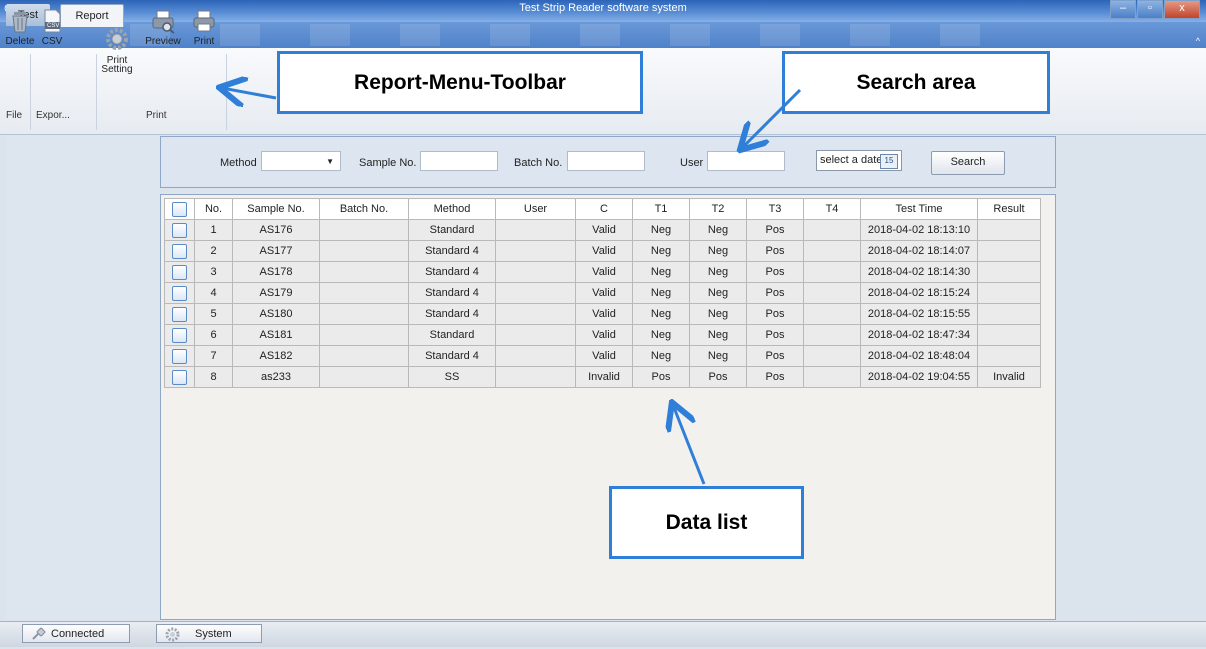 This screenshot has width=1206, height=649. Describe the element at coordinates (213, 634) in the screenshot. I see `system-label: System` at that location.